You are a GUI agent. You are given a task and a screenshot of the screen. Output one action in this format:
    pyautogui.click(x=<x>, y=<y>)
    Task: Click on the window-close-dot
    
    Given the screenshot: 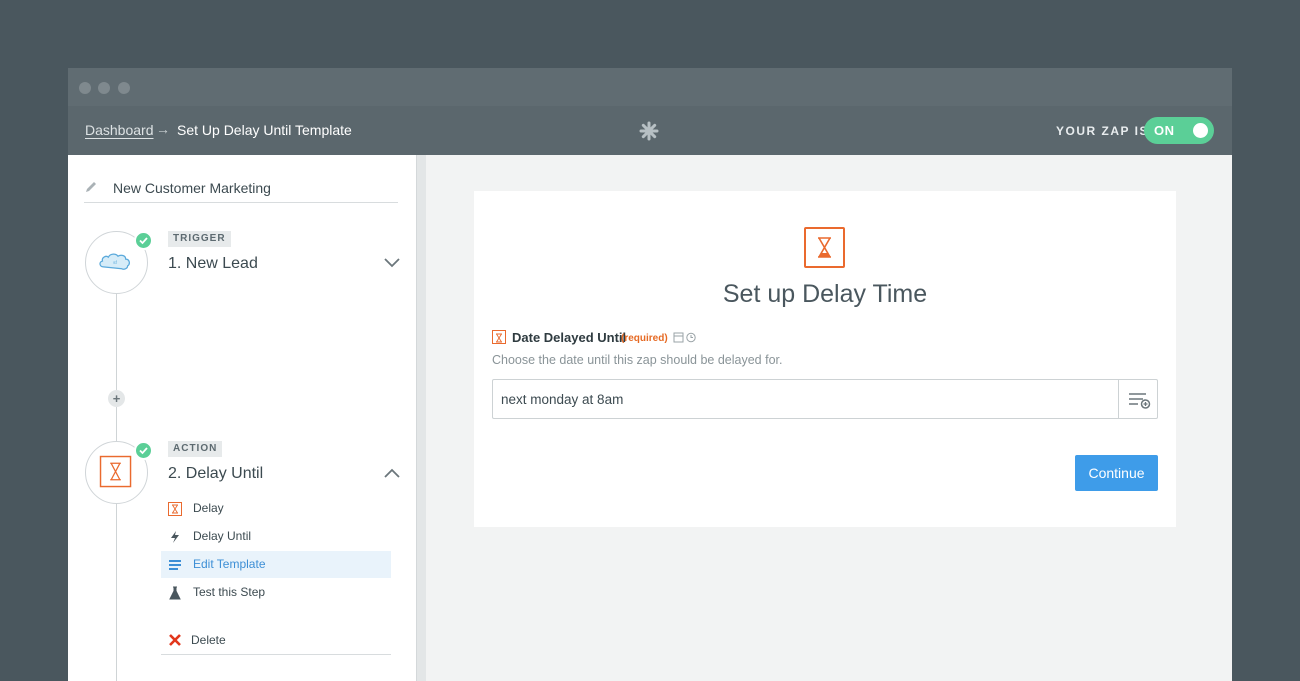 What is the action you would take?
    pyautogui.click(x=85, y=88)
    